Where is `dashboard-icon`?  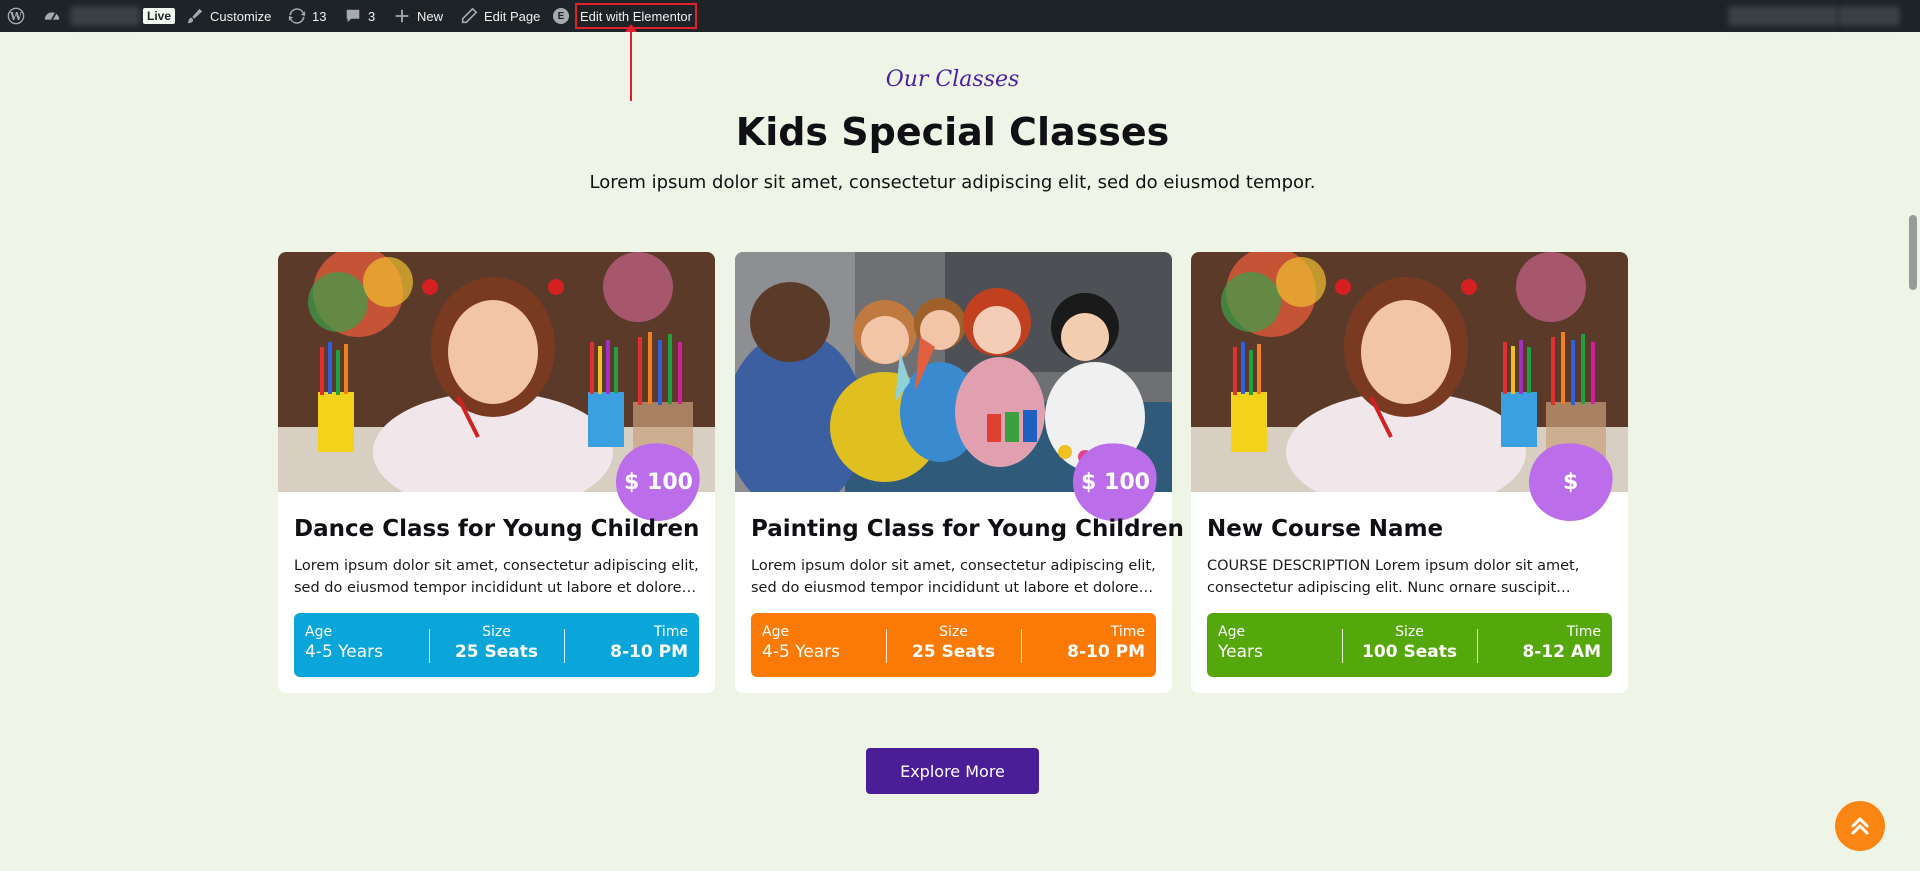 dashboard-icon is located at coordinates (52, 16).